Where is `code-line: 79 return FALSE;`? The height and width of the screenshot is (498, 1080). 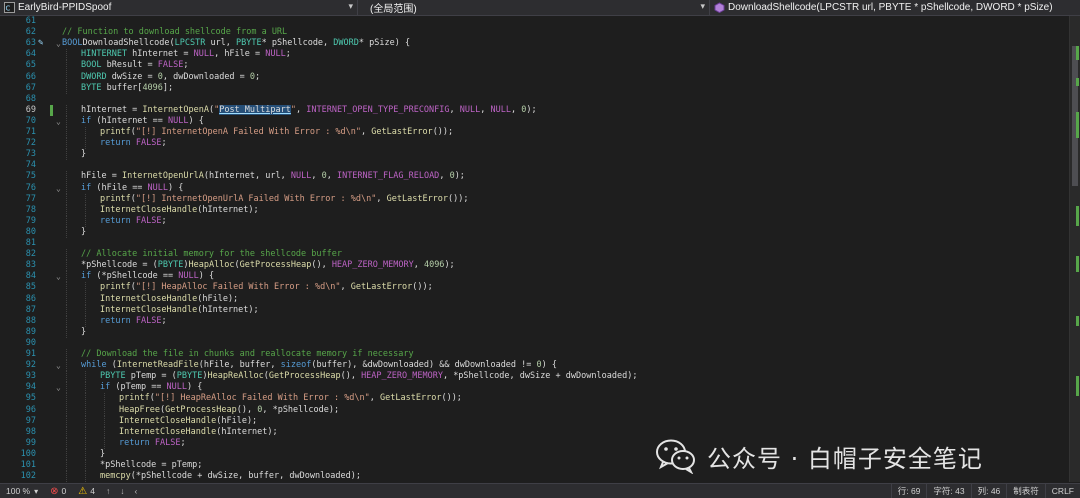
code-line: 79 return FALSE; is located at coordinates (535, 221).